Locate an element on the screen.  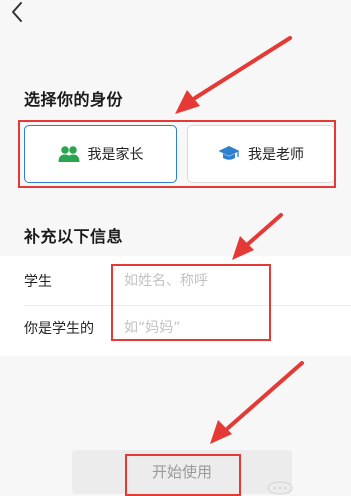
parent-role-label: 我是家长 is located at coordinates (115, 155).